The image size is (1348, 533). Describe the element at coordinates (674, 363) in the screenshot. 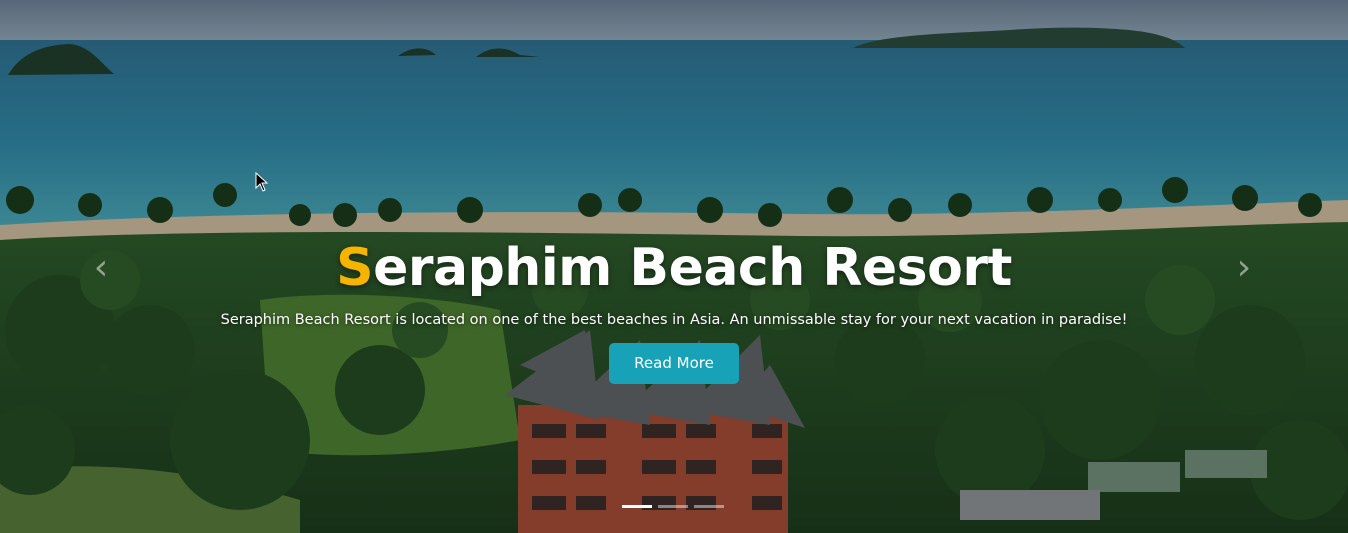

I see `read-more-button: Read More` at that location.